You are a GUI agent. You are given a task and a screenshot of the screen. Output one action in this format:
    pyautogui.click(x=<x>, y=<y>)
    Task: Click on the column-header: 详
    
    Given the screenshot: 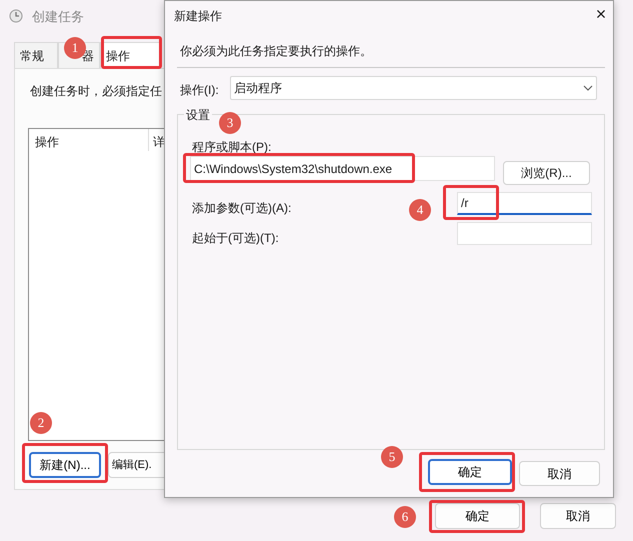 What is the action you would take?
    pyautogui.click(x=159, y=142)
    